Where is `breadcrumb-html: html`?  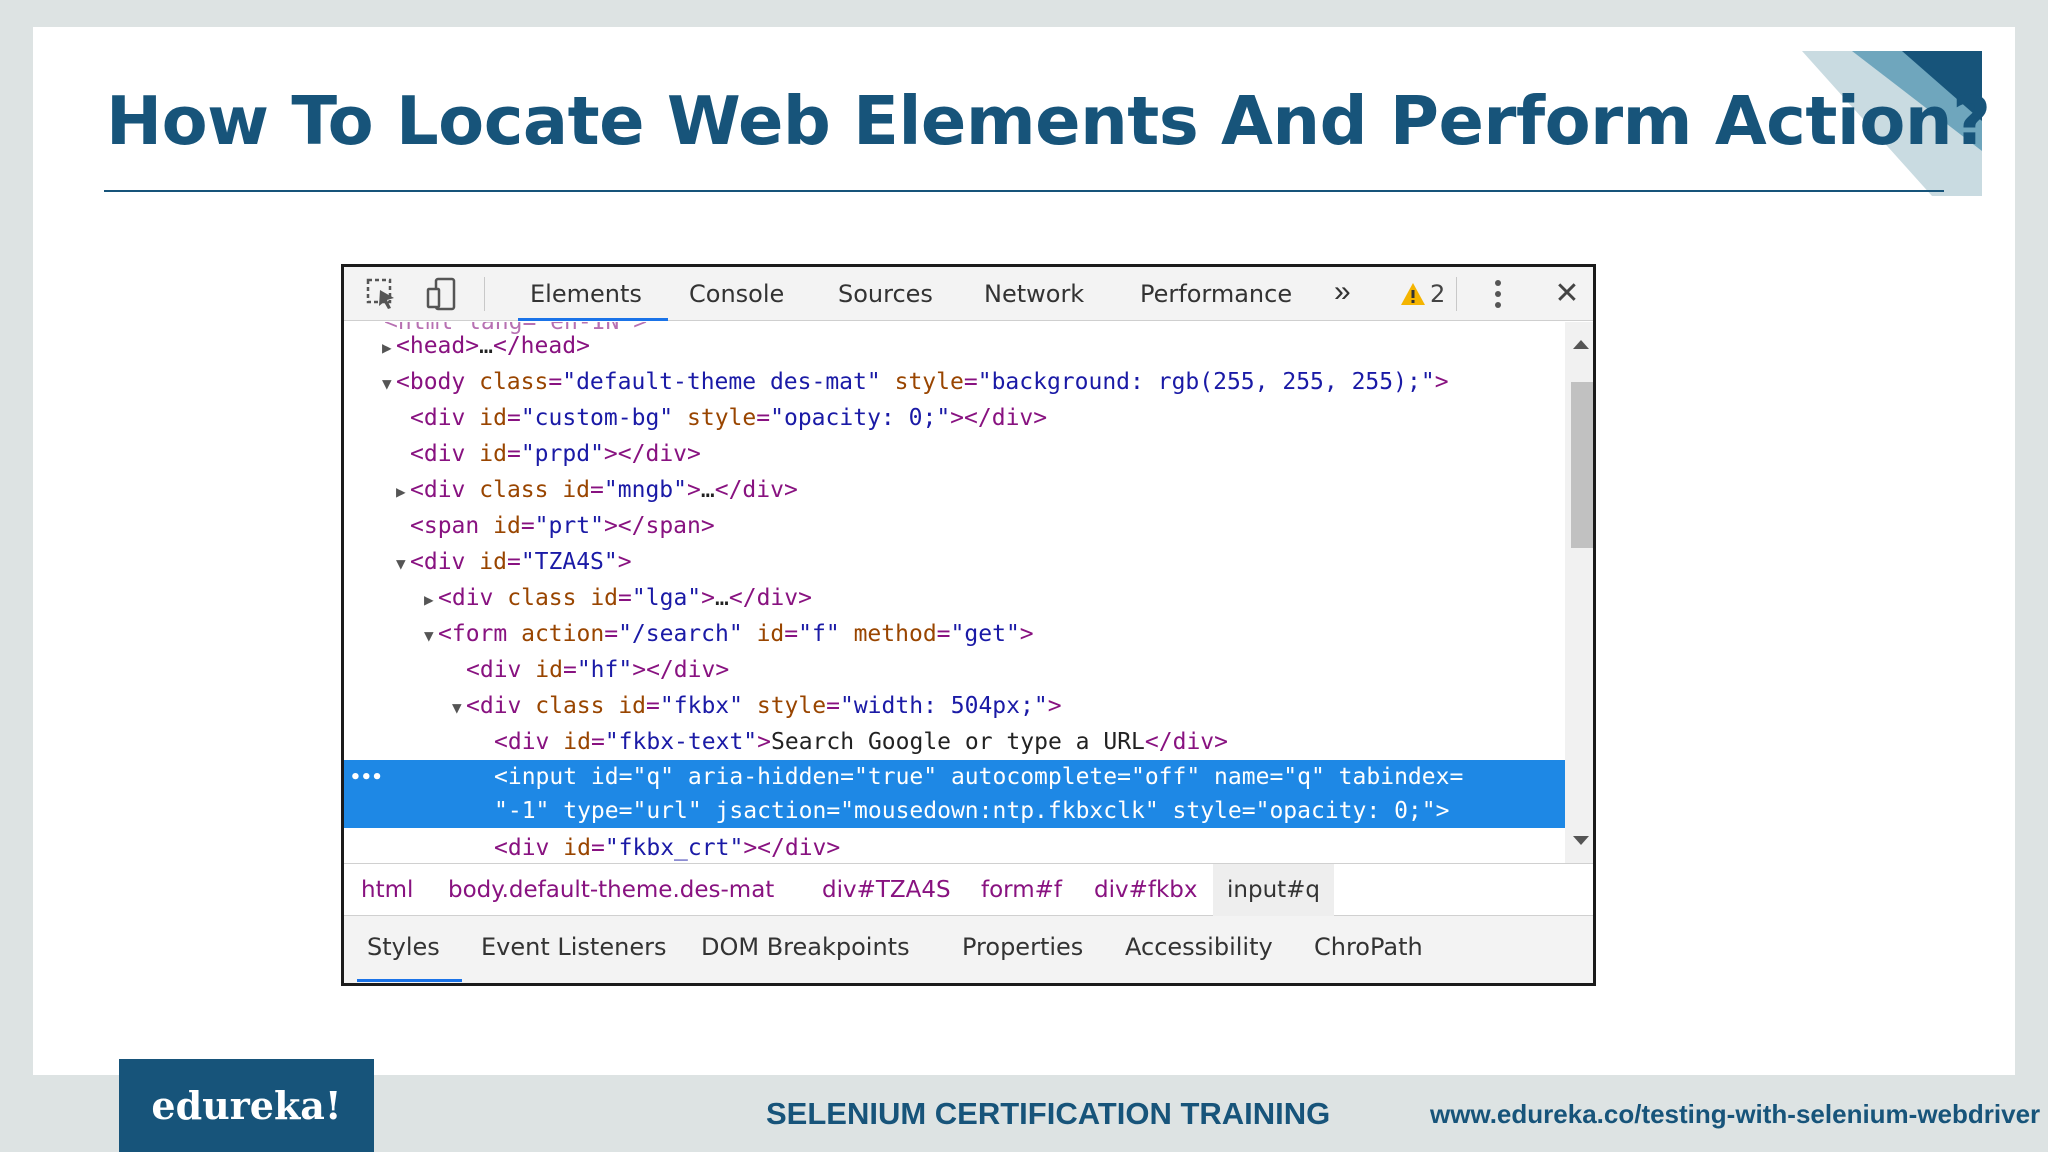
breadcrumb-html: html is located at coordinates (387, 890).